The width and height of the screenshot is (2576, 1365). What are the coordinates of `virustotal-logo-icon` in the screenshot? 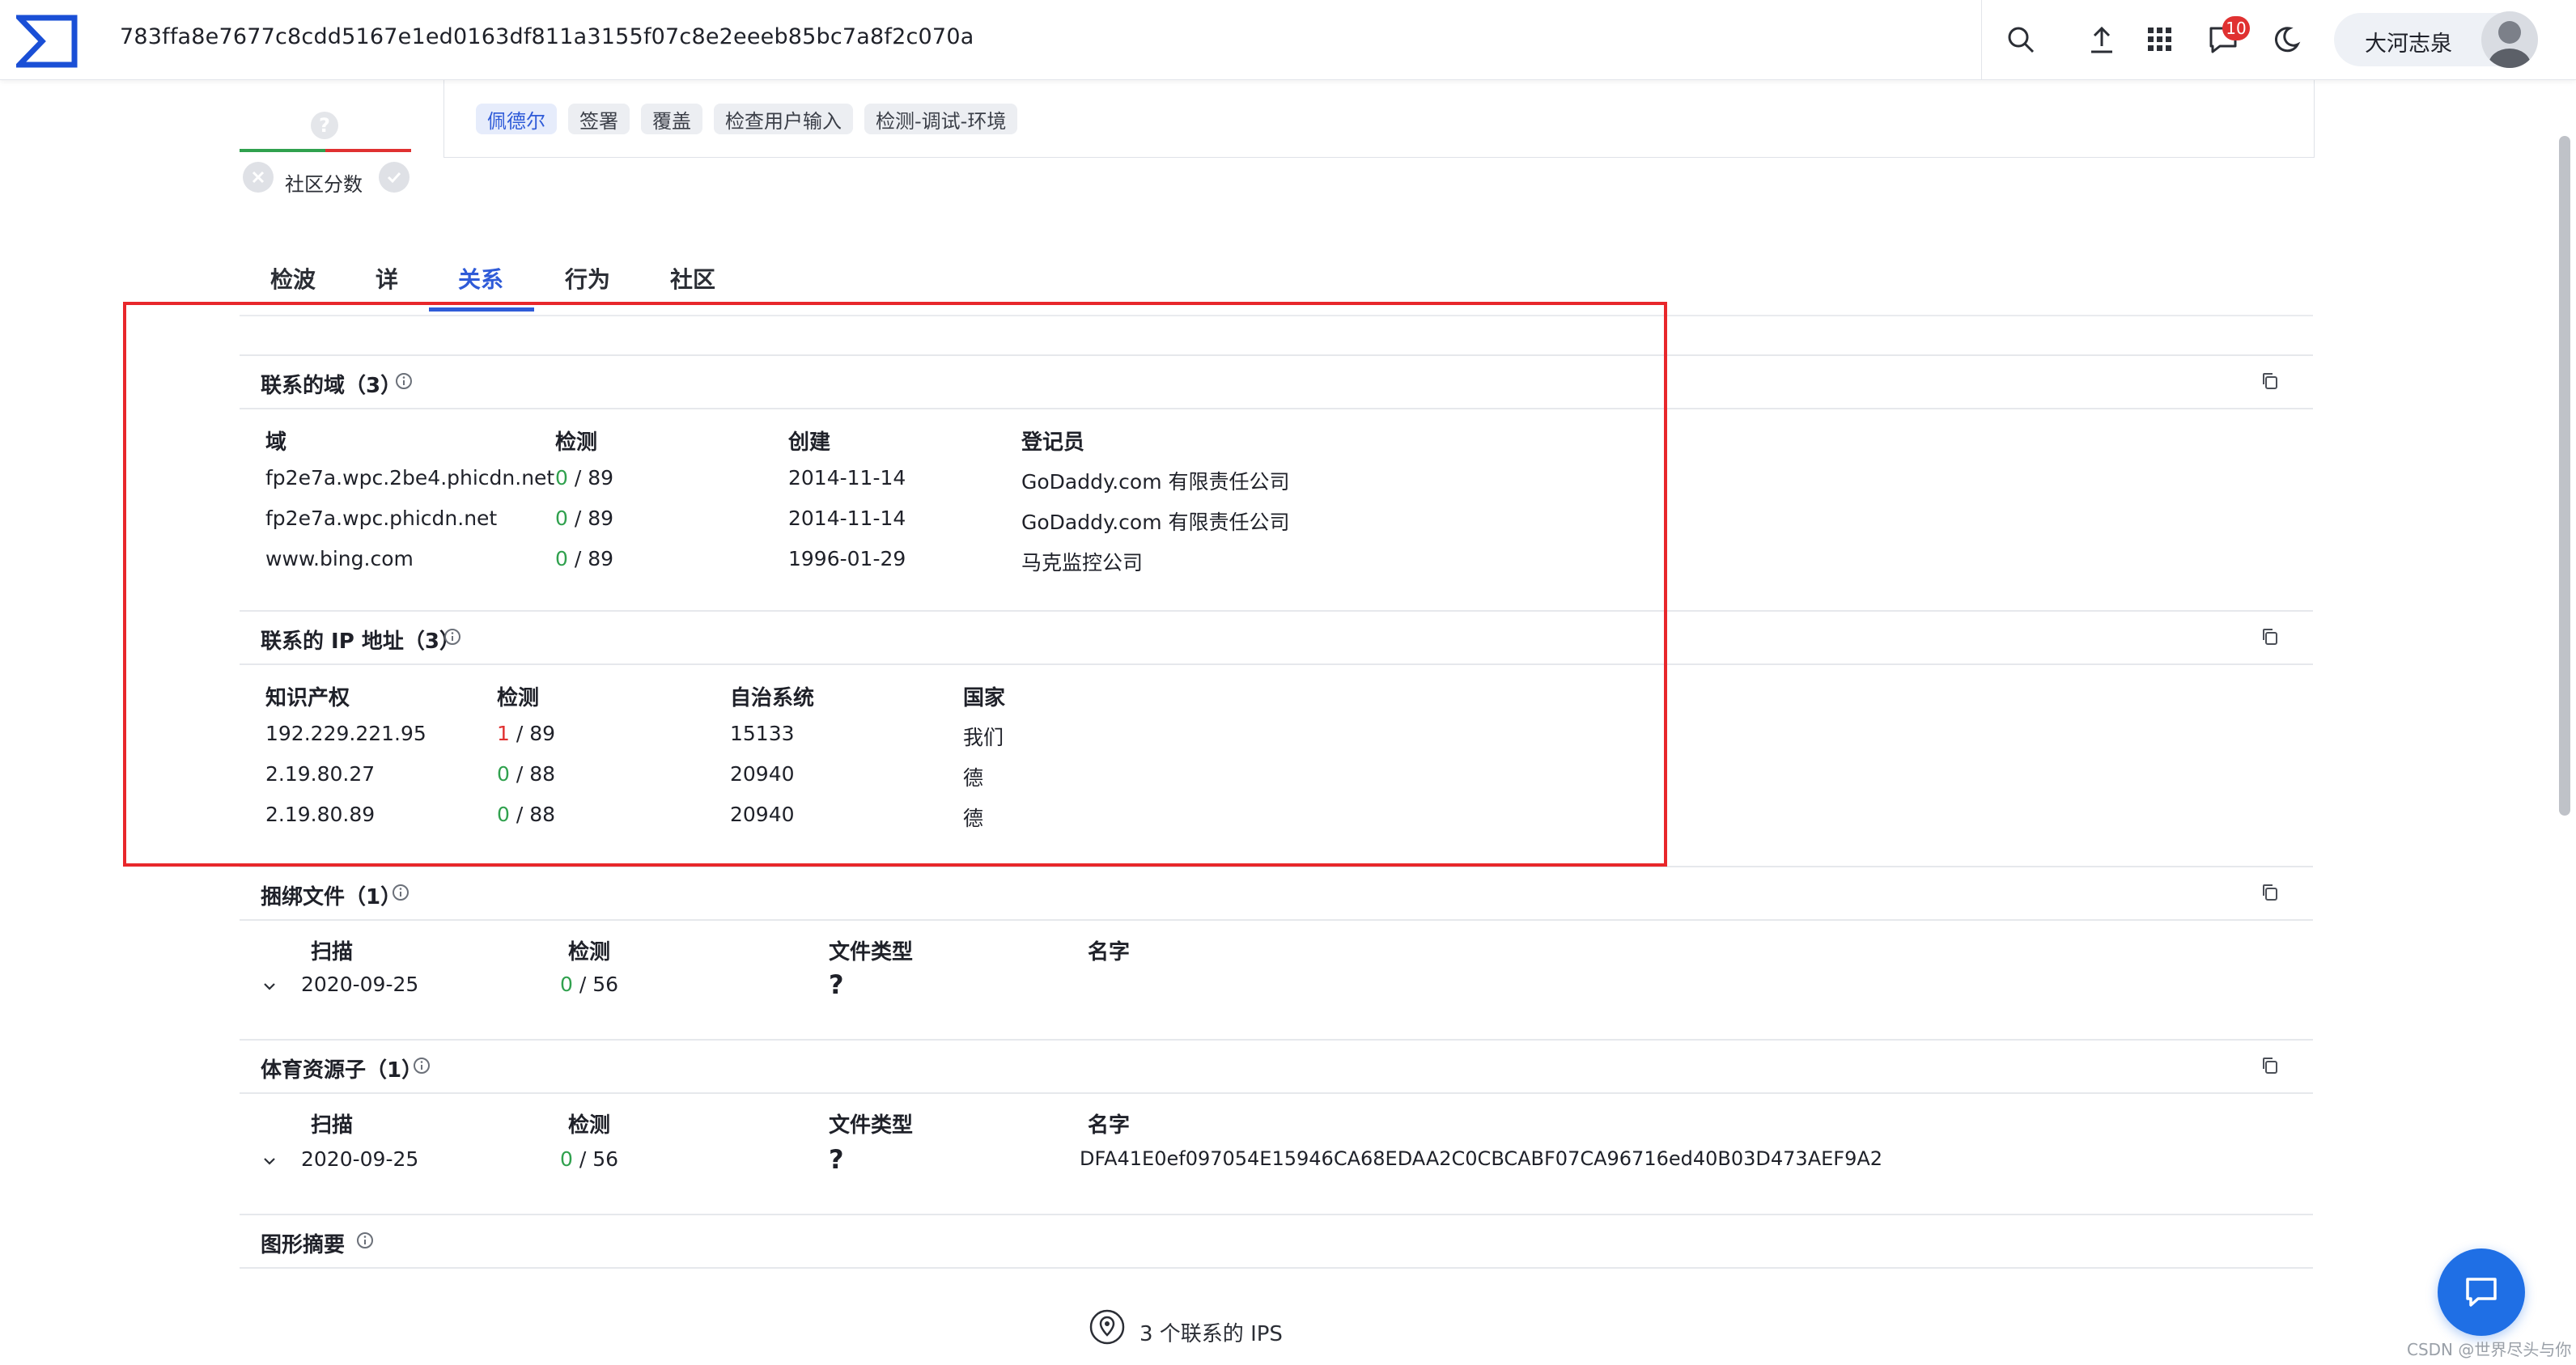 It's located at (47, 42).